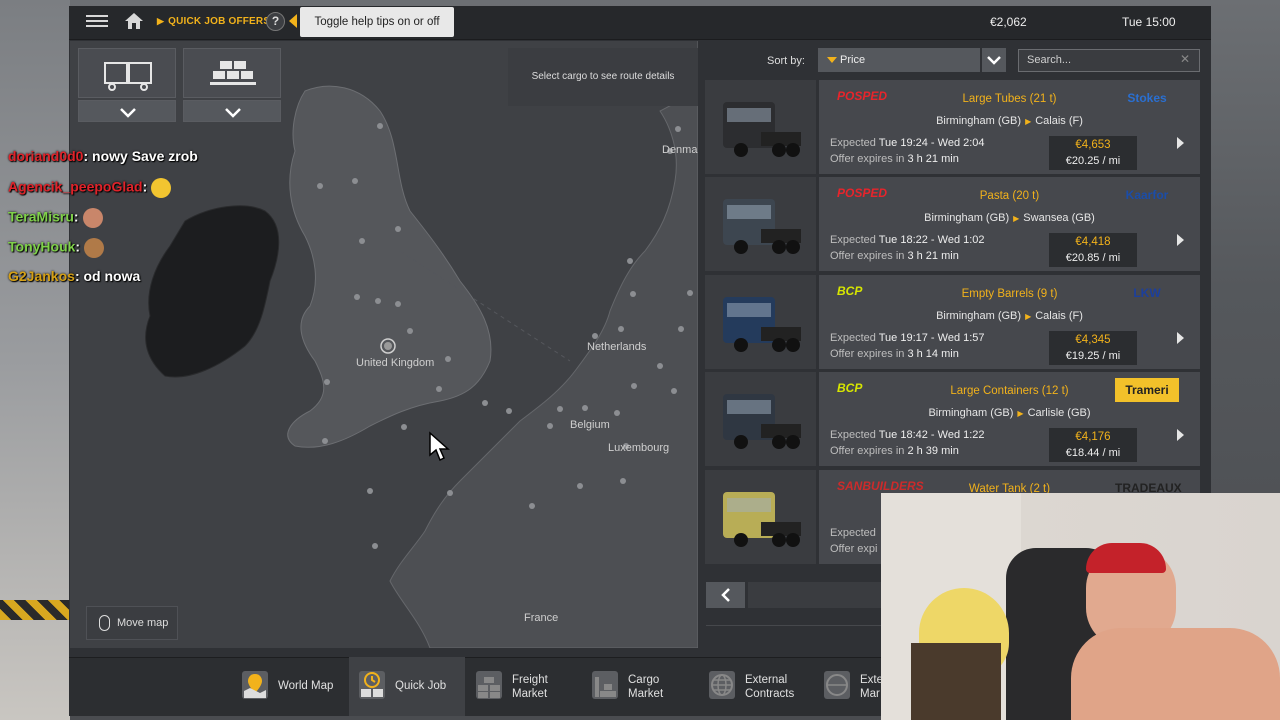 Image resolution: width=1280 pixels, height=720 pixels. I want to click on route-to: Calais (F), so click(1059, 316).